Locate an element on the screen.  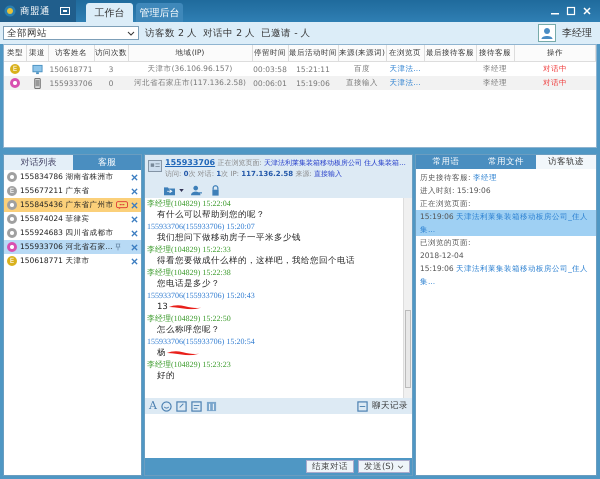
message-text: 怎么称呼您呢？ is located at coordinates (188, 330).